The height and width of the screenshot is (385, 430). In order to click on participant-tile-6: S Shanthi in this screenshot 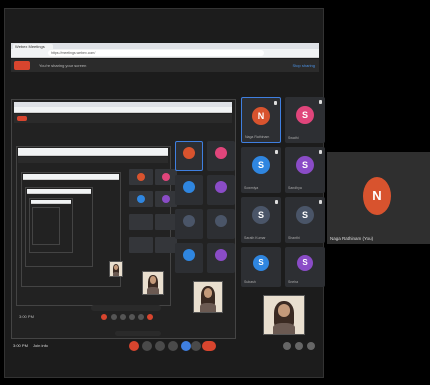, I will do `click(305, 220)`.